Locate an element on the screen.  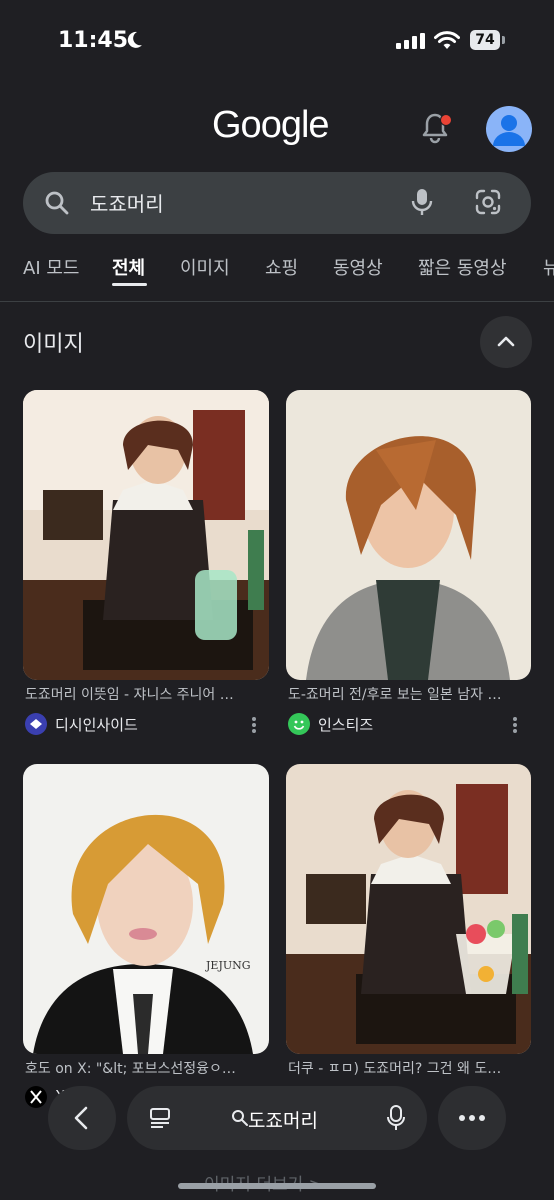
google-logo: Google is located at coordinates (271, 125).